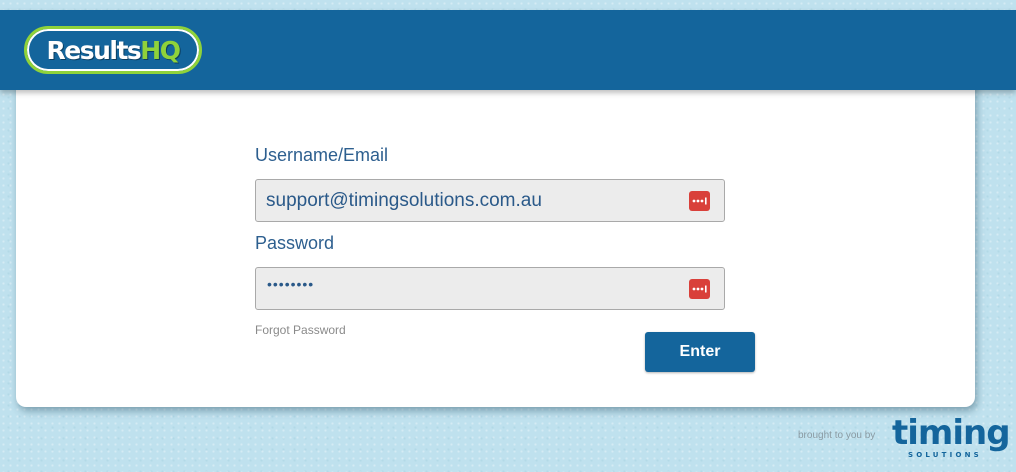  I want to click on password-label: Password, so click(295, 243).